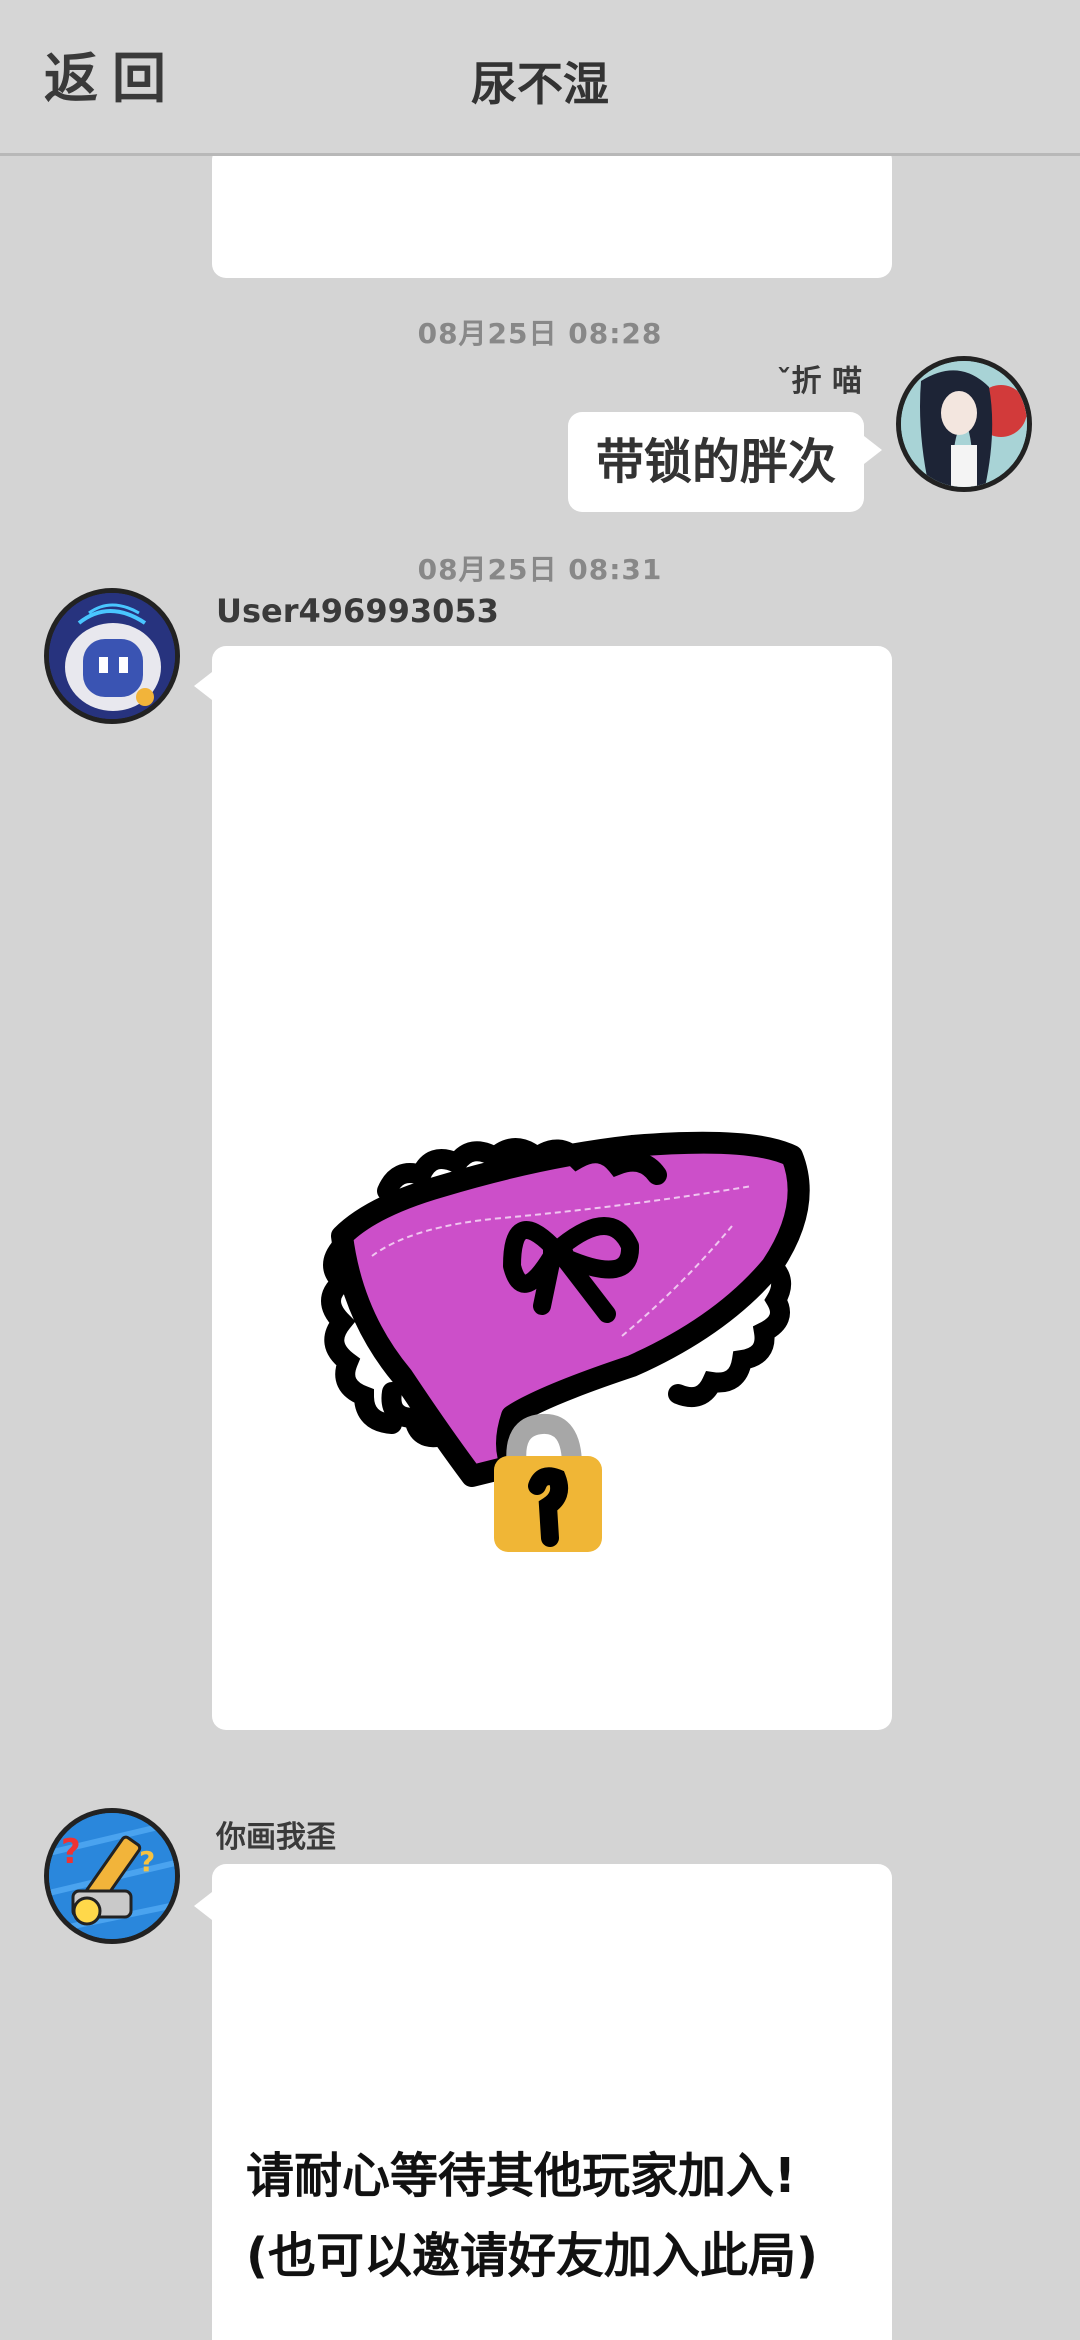 The image size is (1080, 2340). I want to click on pencil-game-avatar-icon: ? ?, so click(112, 1876).